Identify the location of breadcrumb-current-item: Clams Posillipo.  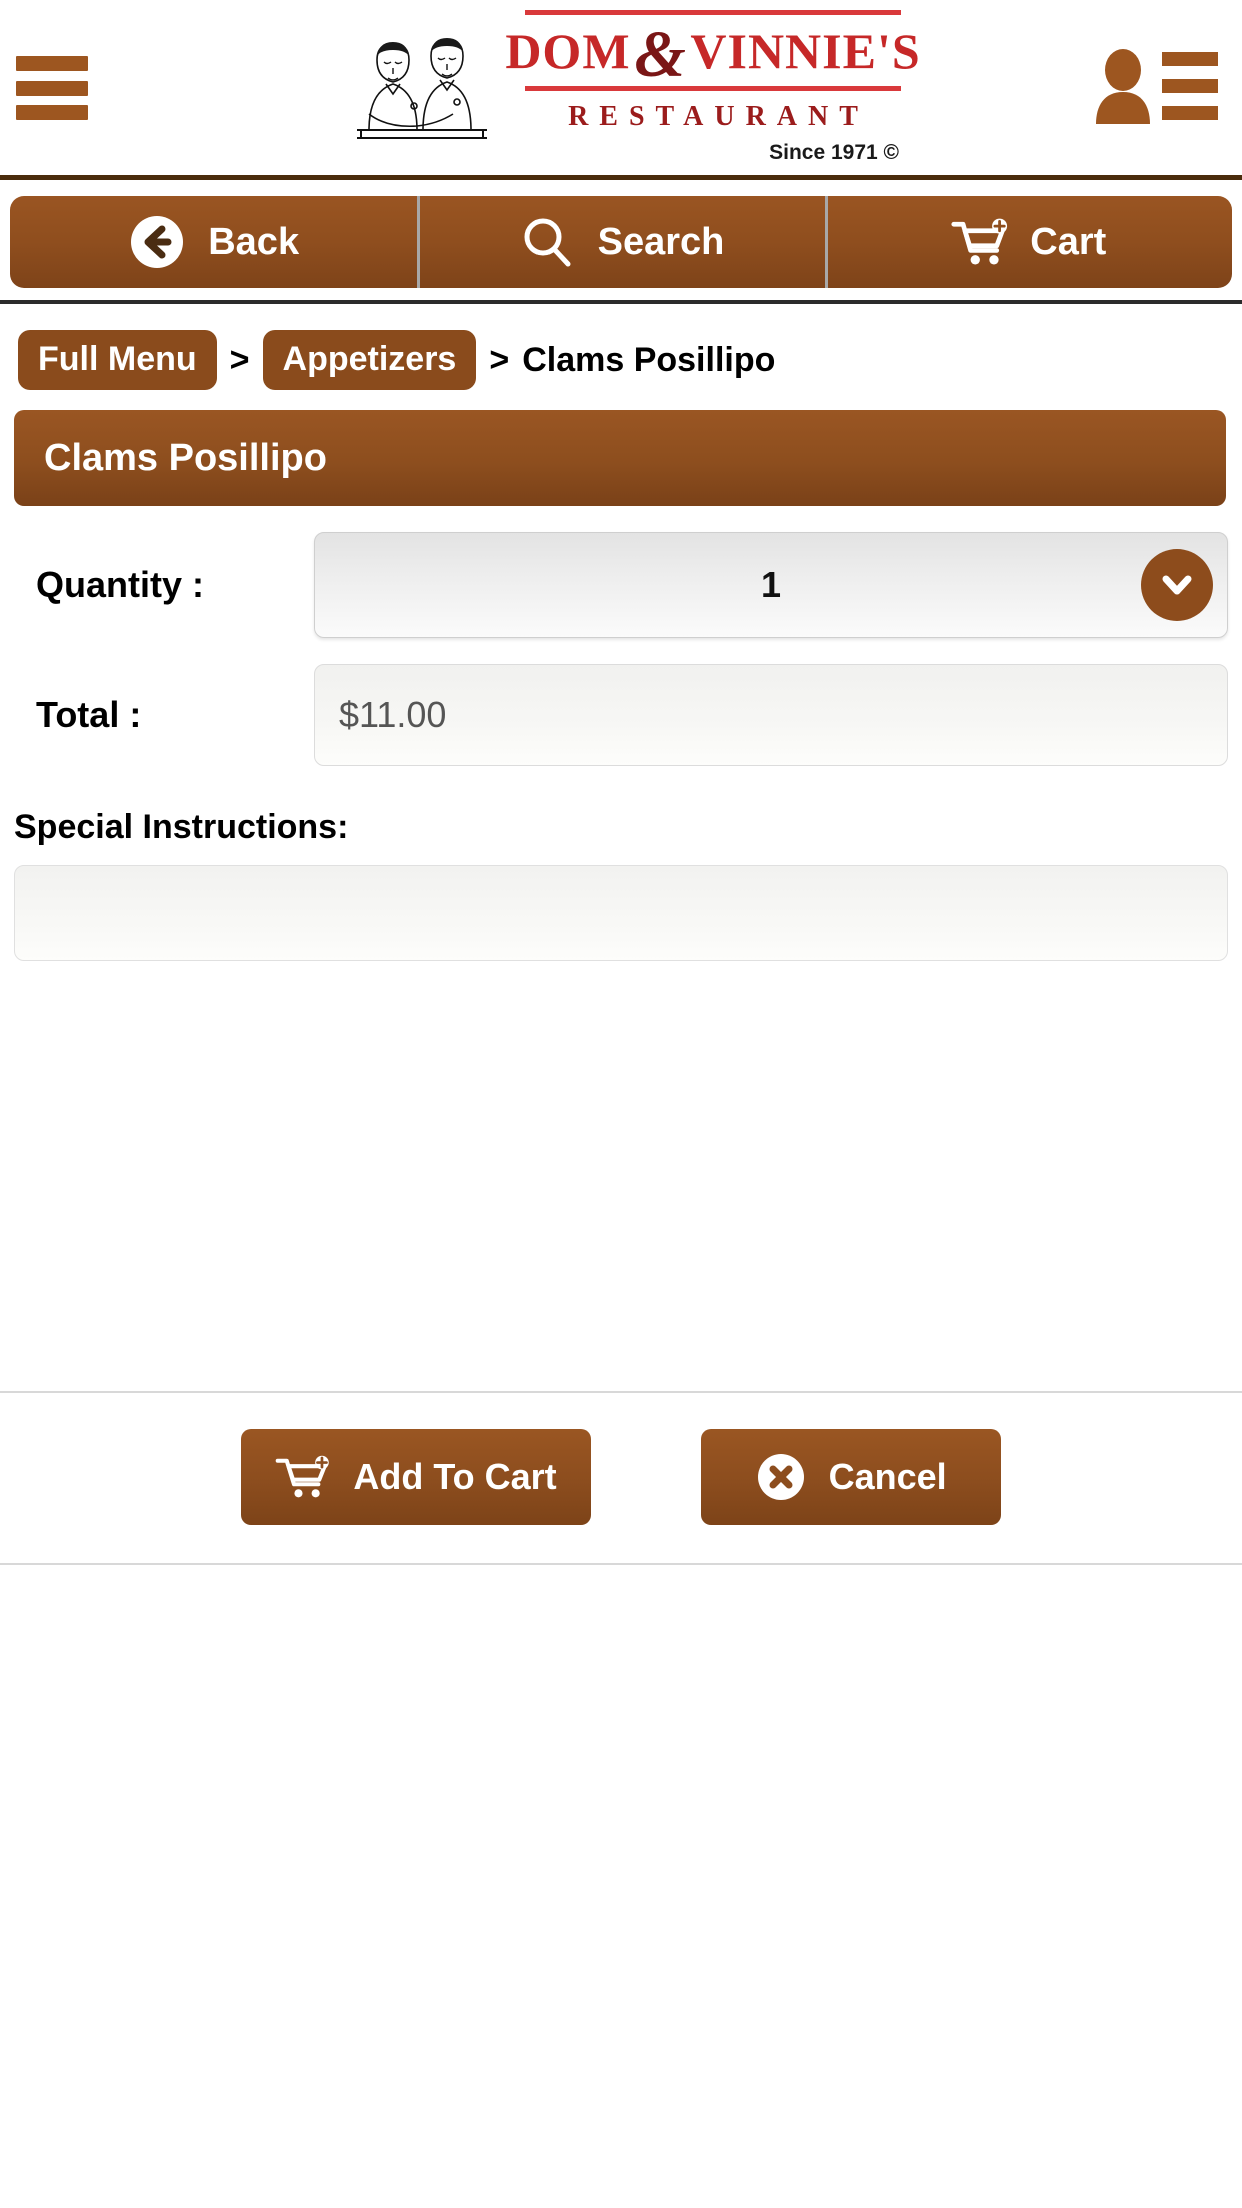
(649, 359).